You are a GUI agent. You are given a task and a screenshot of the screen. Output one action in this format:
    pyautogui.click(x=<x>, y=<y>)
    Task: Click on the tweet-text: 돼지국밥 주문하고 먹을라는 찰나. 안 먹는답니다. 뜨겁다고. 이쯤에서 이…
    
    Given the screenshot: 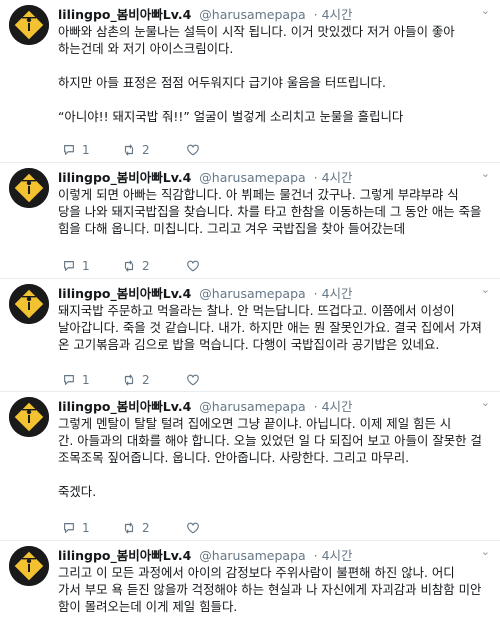 What is the action you would take?
    pyautogui.click(x=270, y=327)
    